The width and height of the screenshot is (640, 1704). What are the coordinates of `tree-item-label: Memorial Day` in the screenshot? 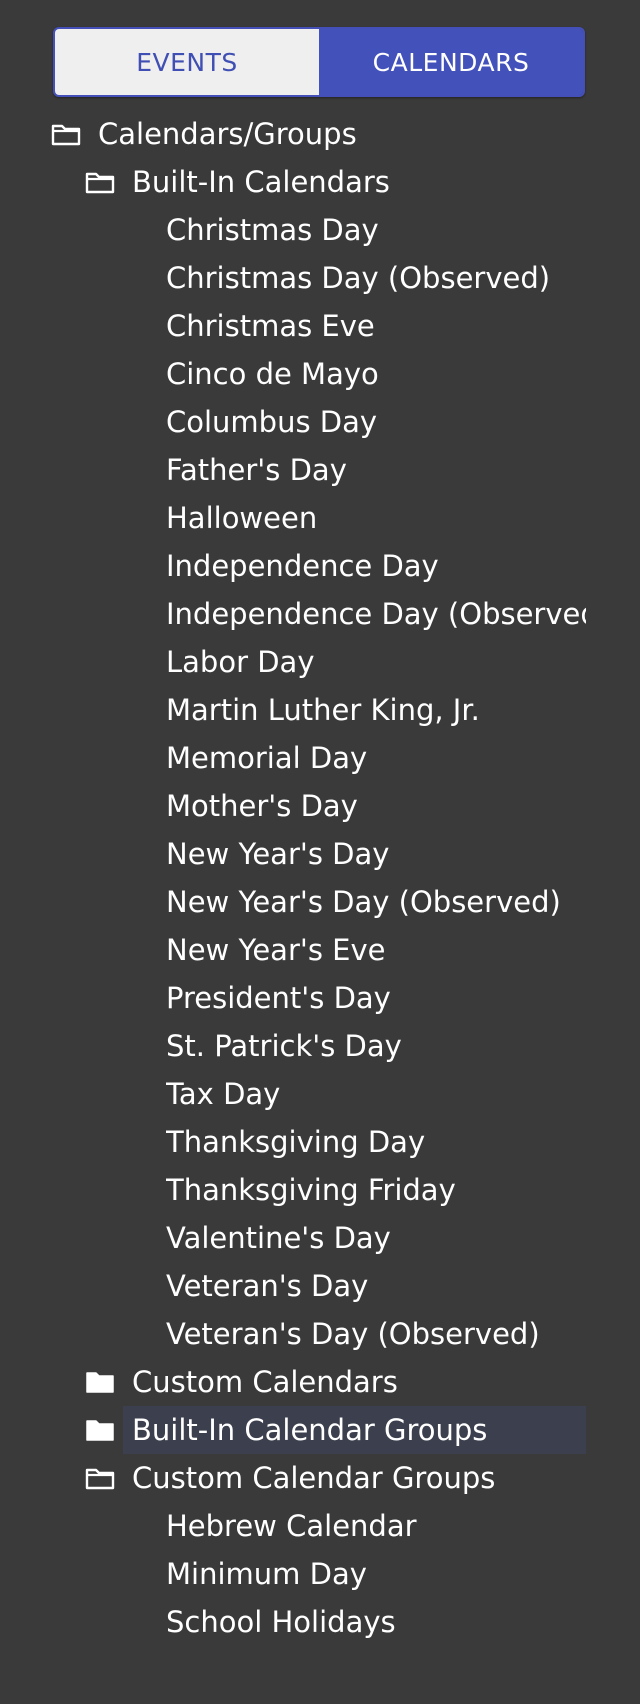 It's located at (267, 758).